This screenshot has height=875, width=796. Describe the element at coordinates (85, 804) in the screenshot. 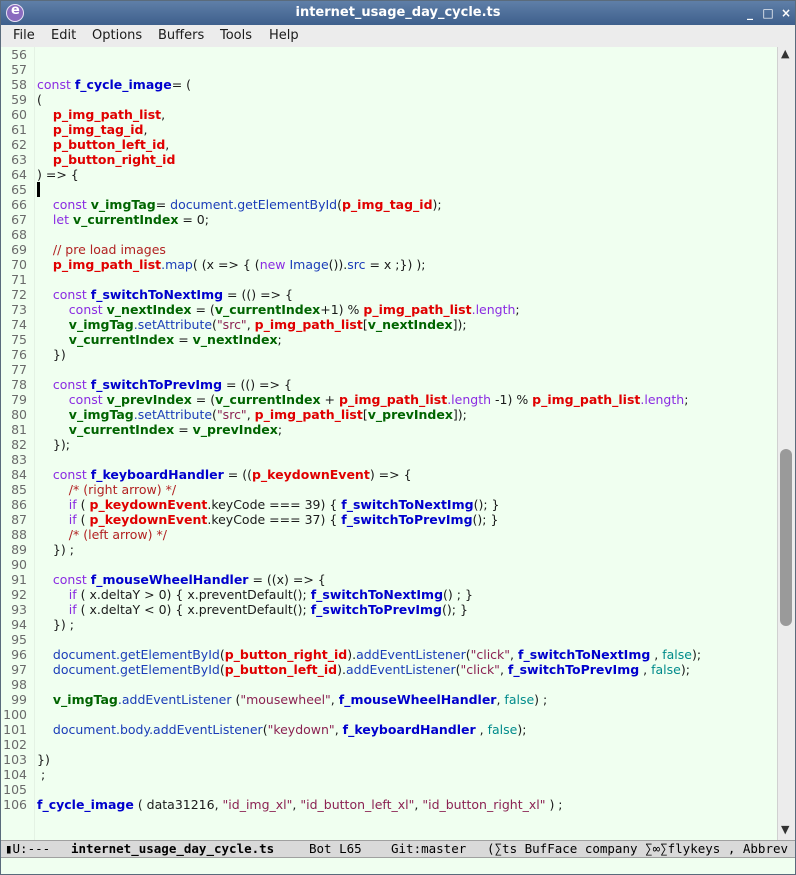

I see `code-token: f_cycle_image` at that location.